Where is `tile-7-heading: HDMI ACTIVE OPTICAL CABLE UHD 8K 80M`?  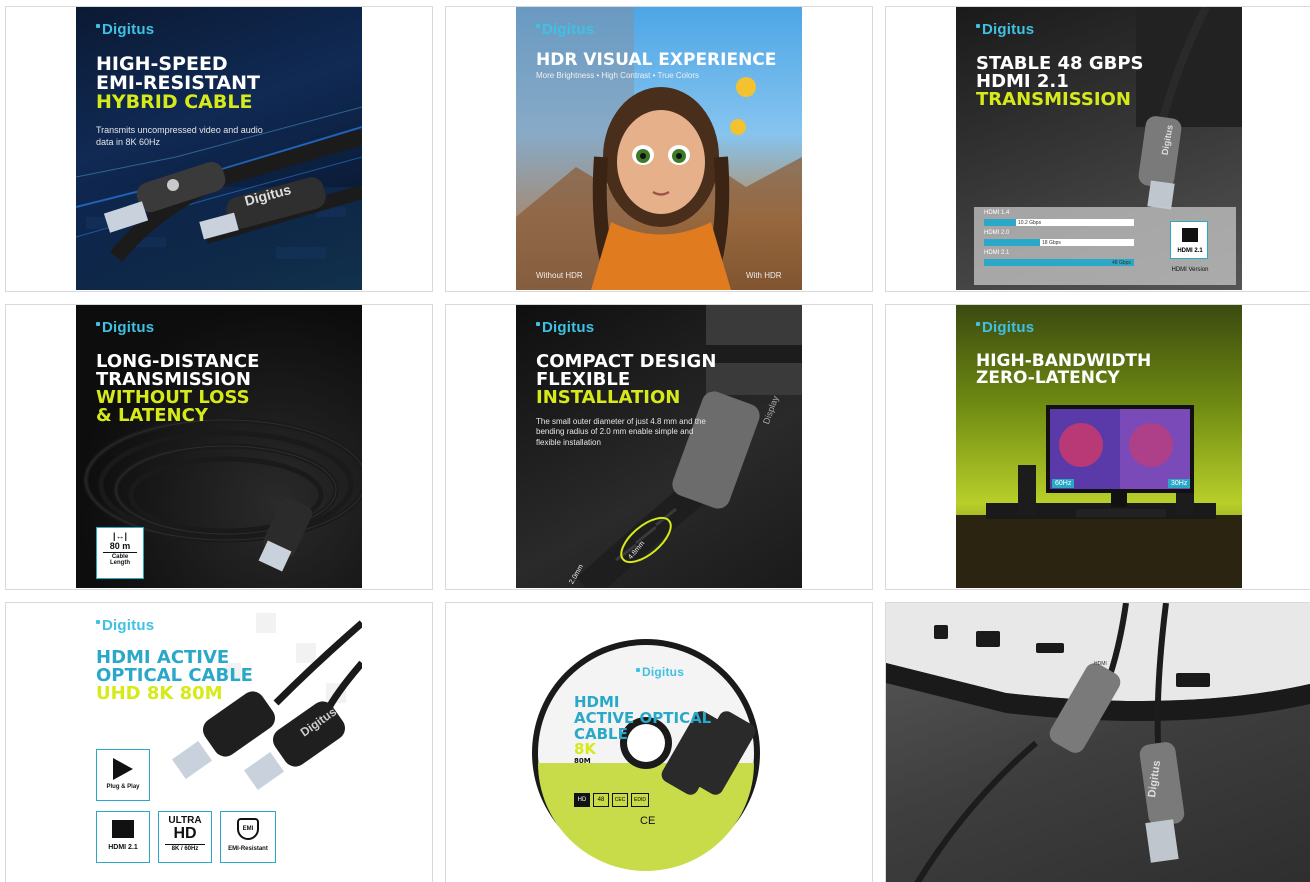 tile-7-heading: HDMI ACTIVE OPTICAL CABLE UHD 8K 80M is located at coordinates (174, 675).